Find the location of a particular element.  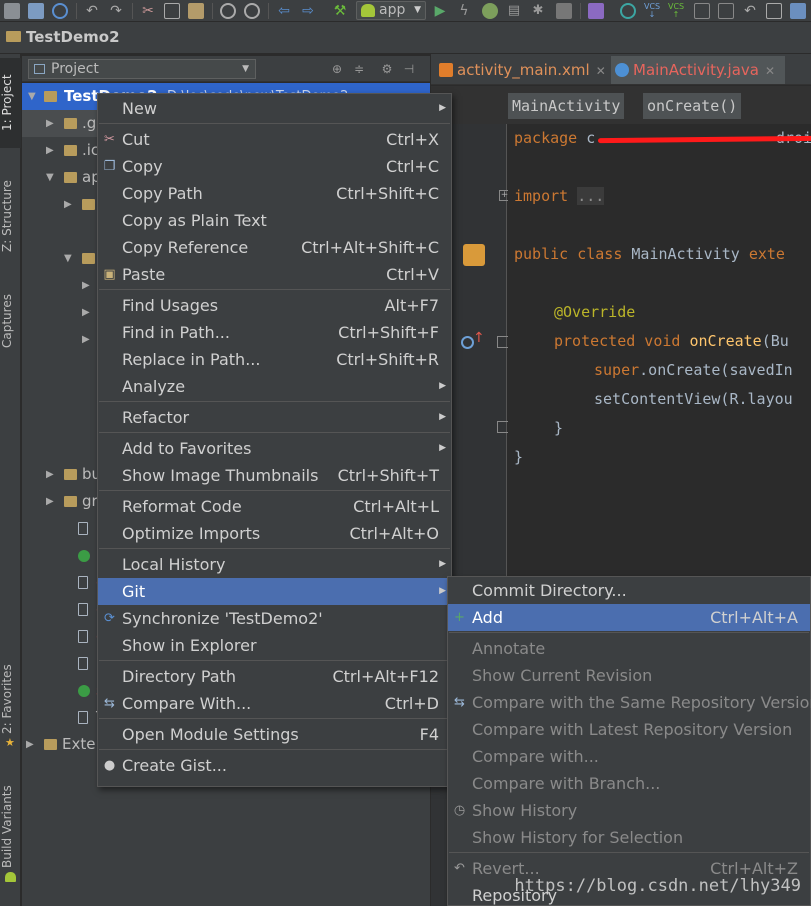

code-token: package is located at coordinates (546, 138).